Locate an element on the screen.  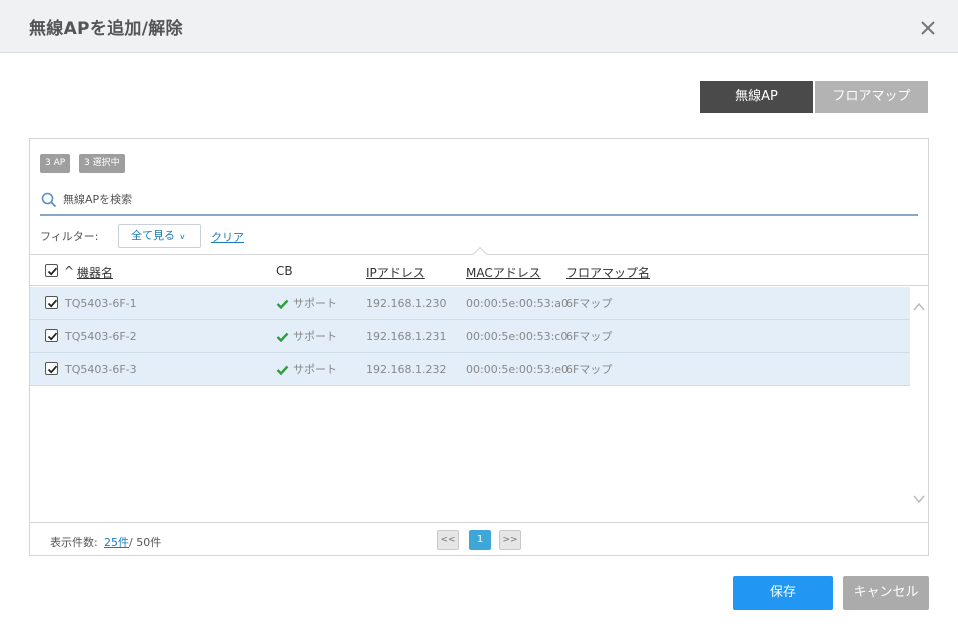
filter-dropdown: 全て見る v is located at coordinates (159, 236).